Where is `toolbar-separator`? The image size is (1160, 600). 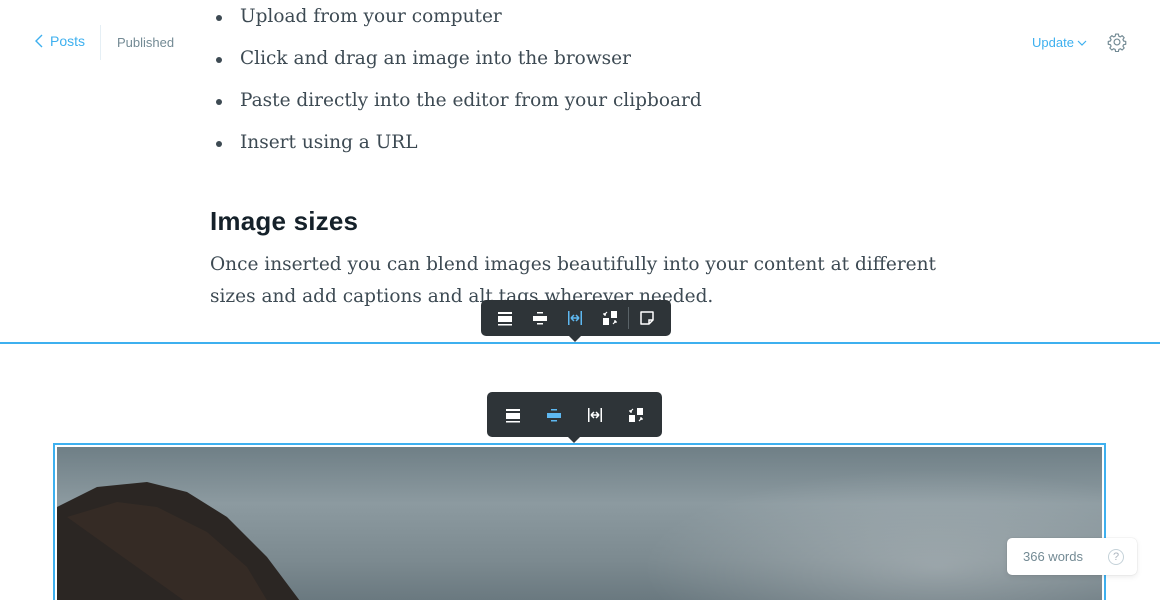 toolbar-separator is located at coordinates (628, 318).